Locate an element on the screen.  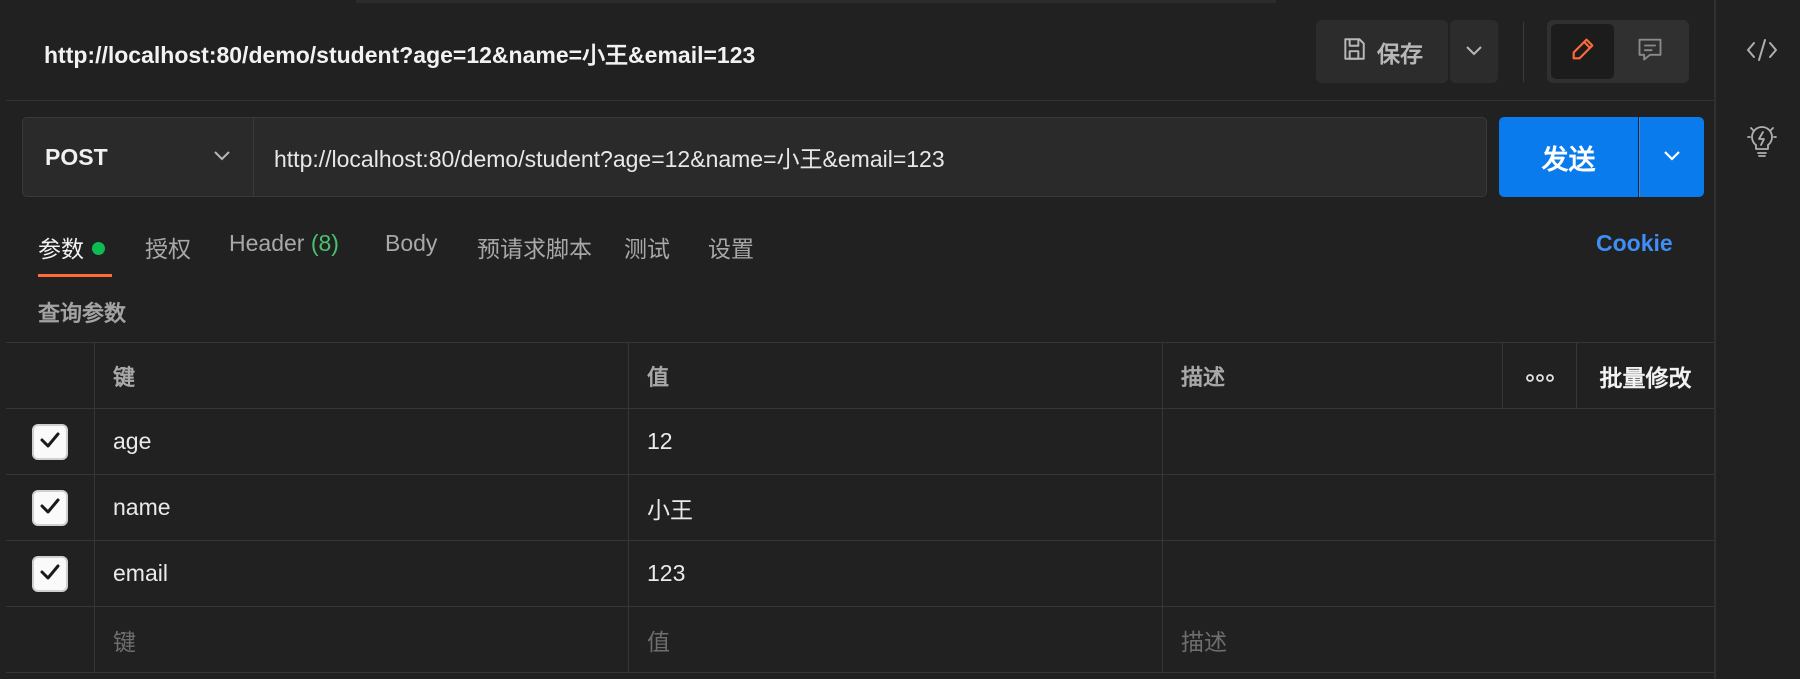
send-options-button is located at coordinates (1671, 157).